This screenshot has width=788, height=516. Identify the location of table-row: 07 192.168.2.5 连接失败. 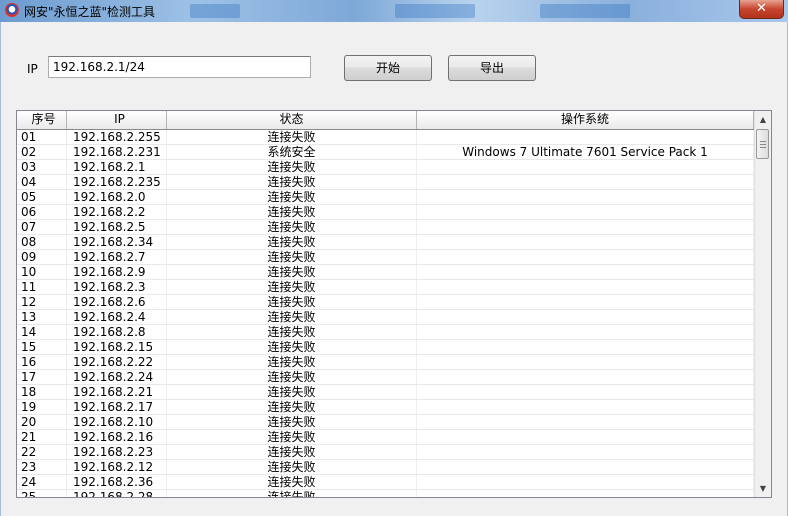
(385, 227).